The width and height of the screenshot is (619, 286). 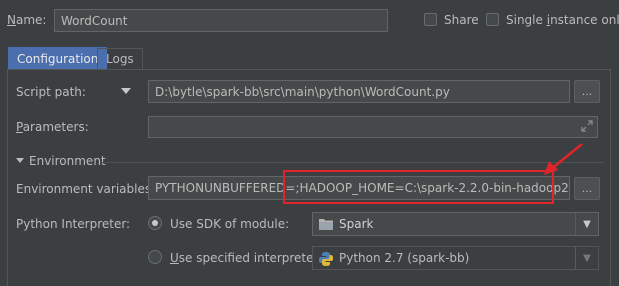 What do you see at coordinates (326, 224) in the screenshot?
I see `folder-icon` at bounding box center [326, 224].